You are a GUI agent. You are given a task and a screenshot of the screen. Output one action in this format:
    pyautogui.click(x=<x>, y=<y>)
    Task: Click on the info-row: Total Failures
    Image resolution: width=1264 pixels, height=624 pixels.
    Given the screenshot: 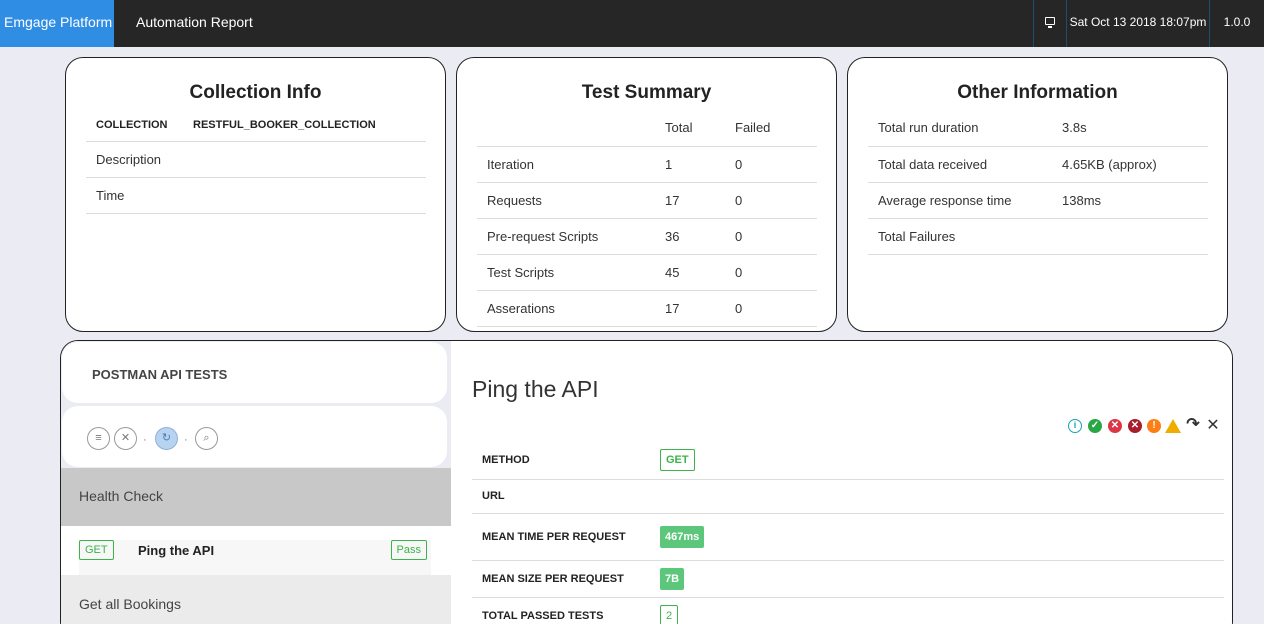 What is the action you would take?
    pyautogui.click(x=1038, y=236)
    